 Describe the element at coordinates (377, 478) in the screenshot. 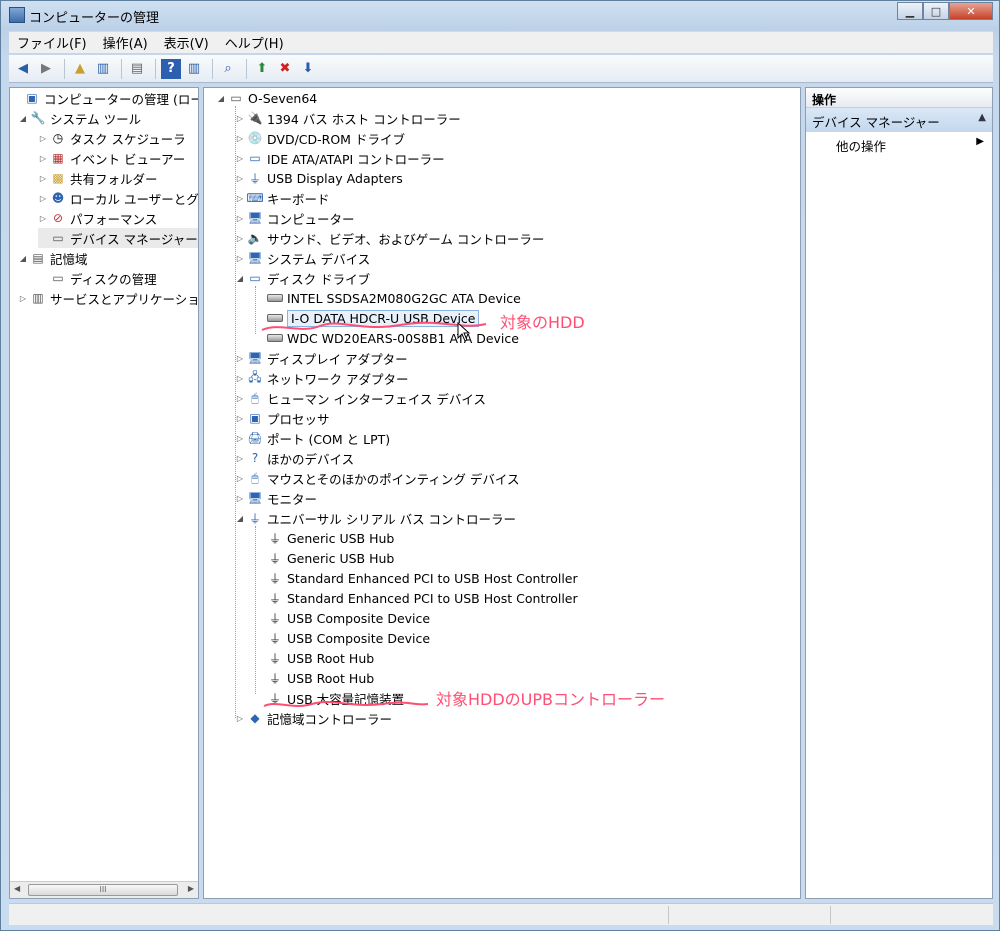

I see `device-category: ▷ 🖱 マウスとそのほかのポインティング デバイス` at that location.